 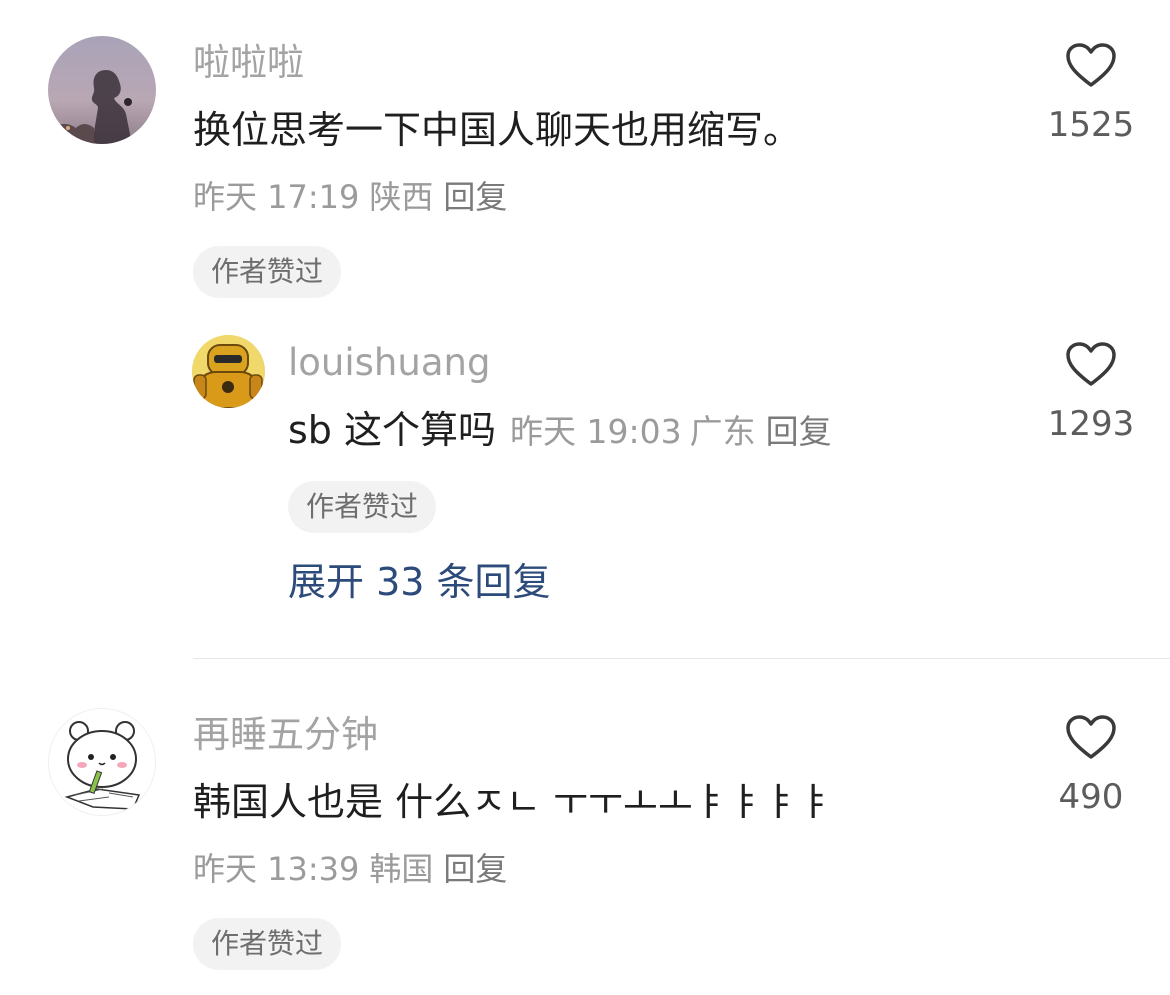 I want to click on reply-text-line: sb 这个算吗 昨天 19:03 广东 回复, so click(x=560, y=430).